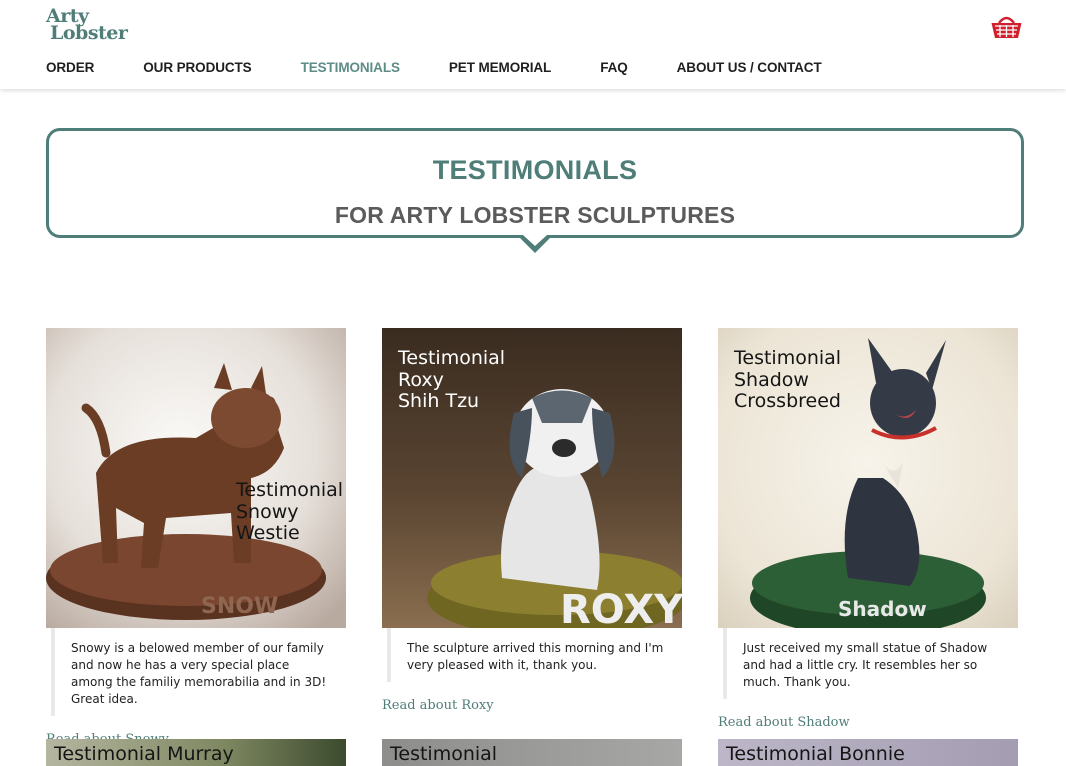 Image resolution: width=1066 pixels, height=766 pixels. Describe the element at coordinates (452, 358) in the screenshot. I see `roxy-caption-line-1: Testimonial` at that location.